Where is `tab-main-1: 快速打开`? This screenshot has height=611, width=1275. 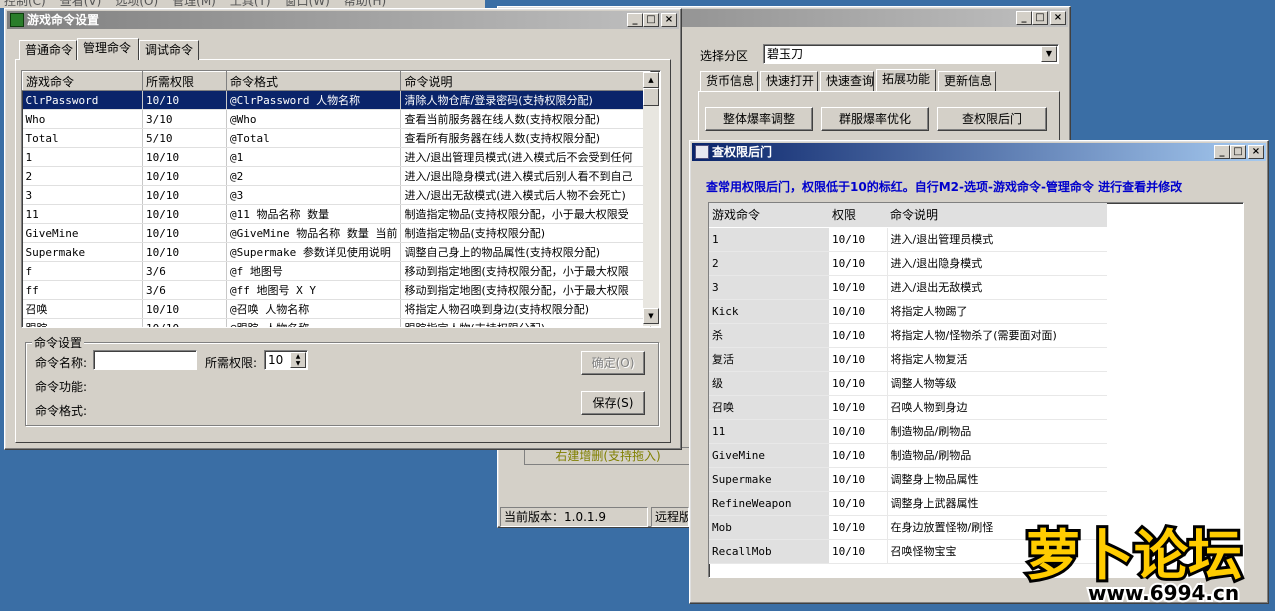
tab-main-1: 快速打开 is located at coordinates (789, 81).